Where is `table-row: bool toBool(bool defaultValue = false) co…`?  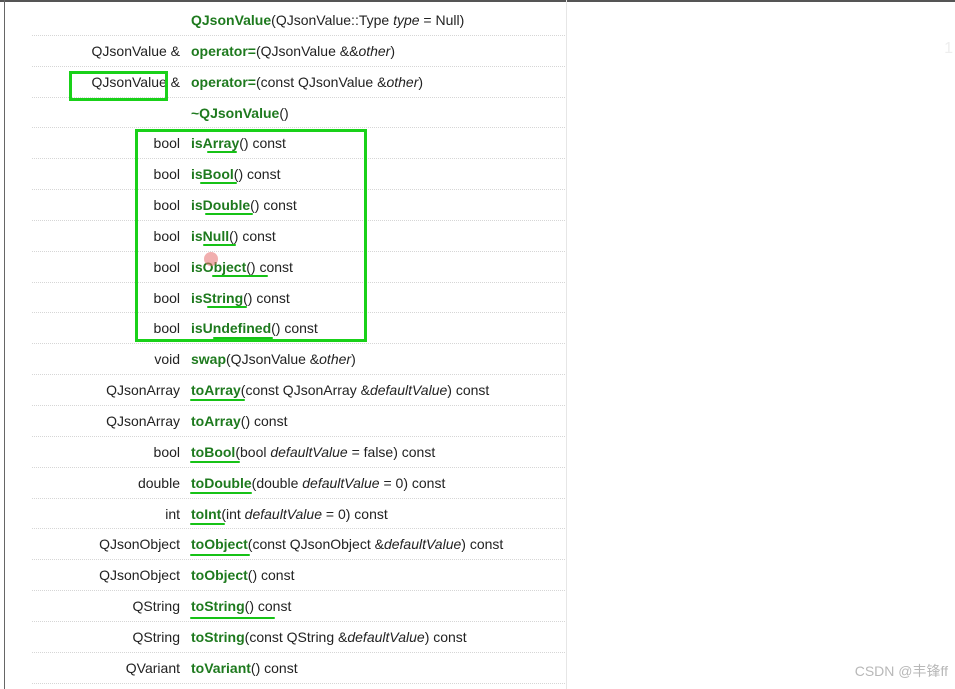
table-row: bool toBool(bool defaultValue = false) co… is located at coordinates (298, 452).